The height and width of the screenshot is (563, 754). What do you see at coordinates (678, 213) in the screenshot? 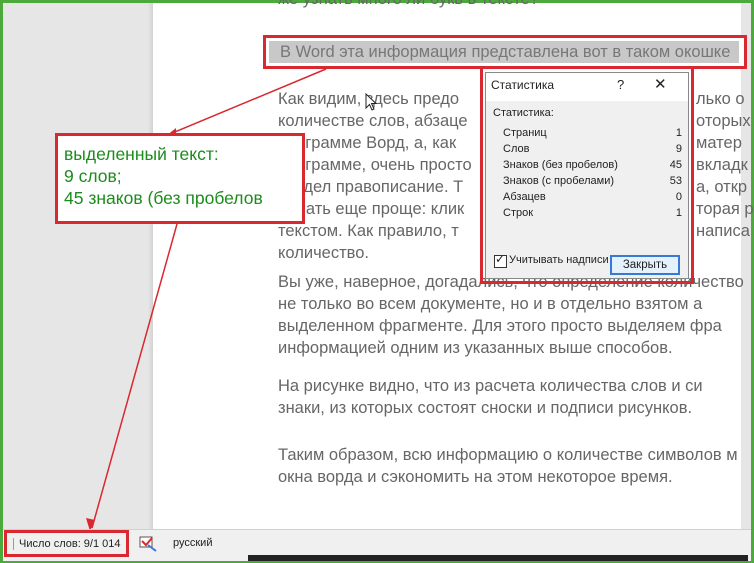
I see `stat-value-lines: 1` at bounding box center [678, 213].